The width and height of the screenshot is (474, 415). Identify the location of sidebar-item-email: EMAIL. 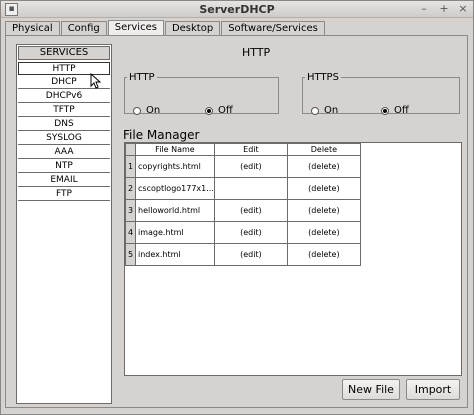
(64, 180).